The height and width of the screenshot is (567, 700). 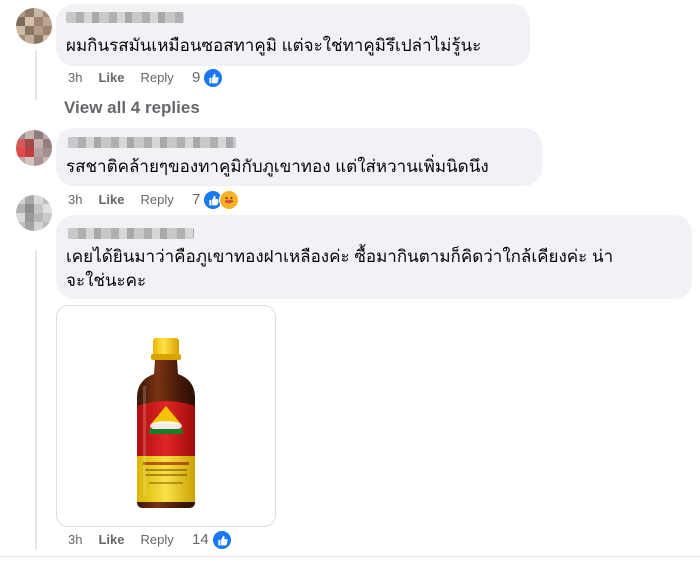 What do you see at coordinates (229, 200) in the screenshot?
I see `care-icon` at bounding box center [229, 200].